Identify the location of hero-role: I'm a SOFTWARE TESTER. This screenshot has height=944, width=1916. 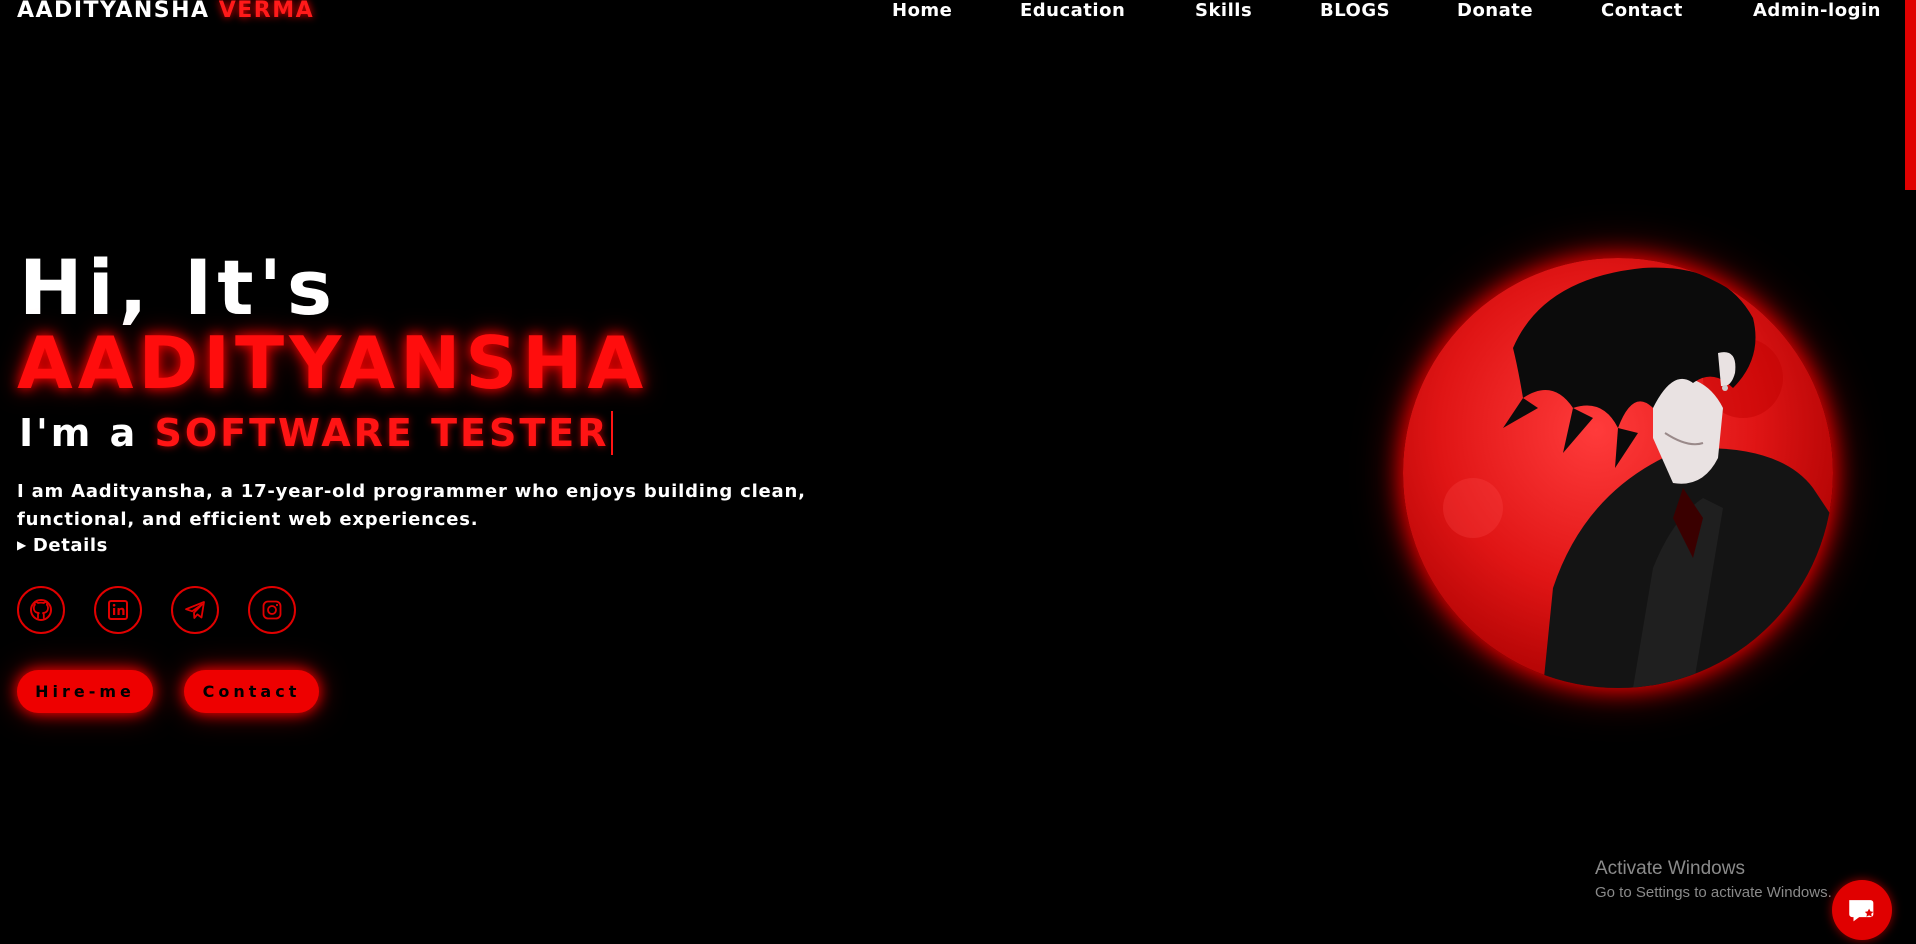
(316, 433).